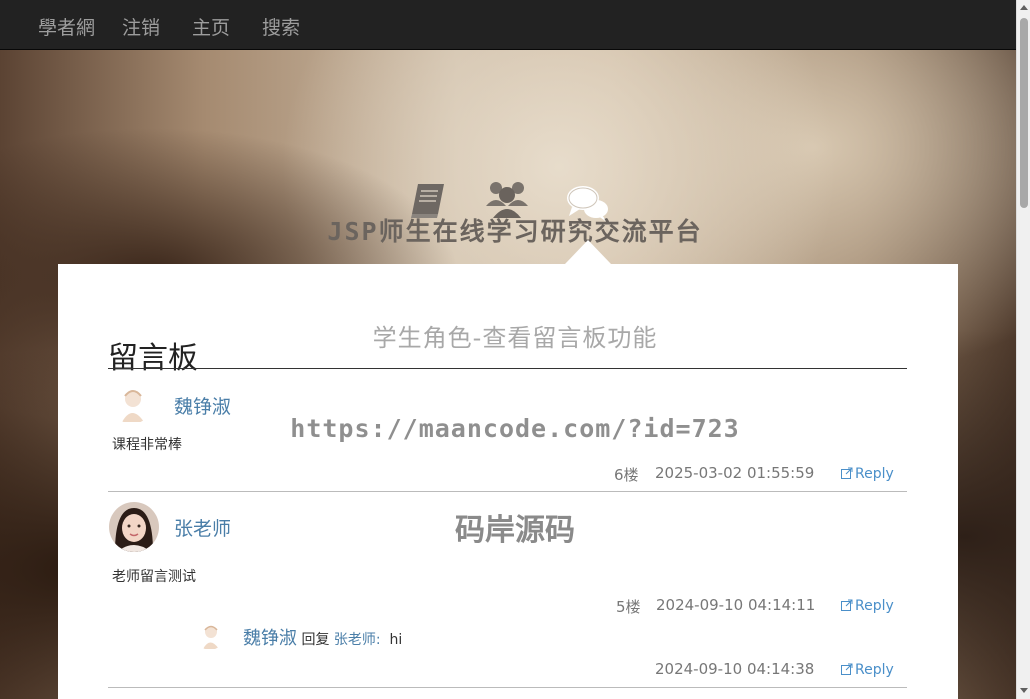 This screenshot has height=699, width=1030. Describe the element at coordinates (515, 530) in the screenshot. I see `watermark-brand: 码岸源码` at that location.